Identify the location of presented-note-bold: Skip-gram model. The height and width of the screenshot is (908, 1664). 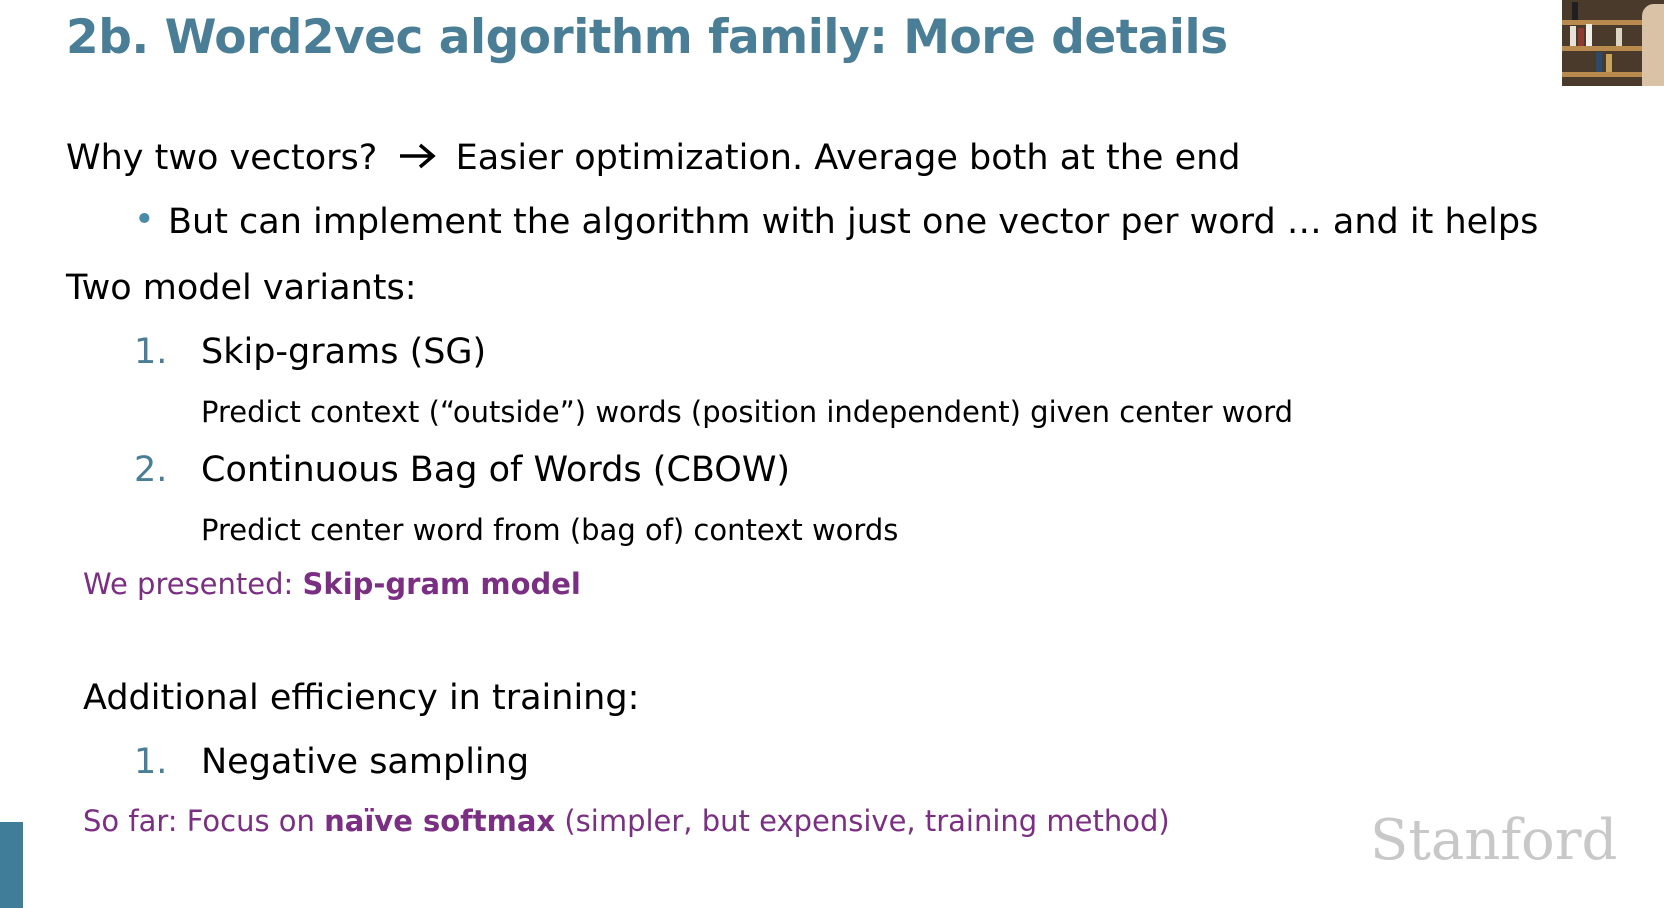
(441, 584).